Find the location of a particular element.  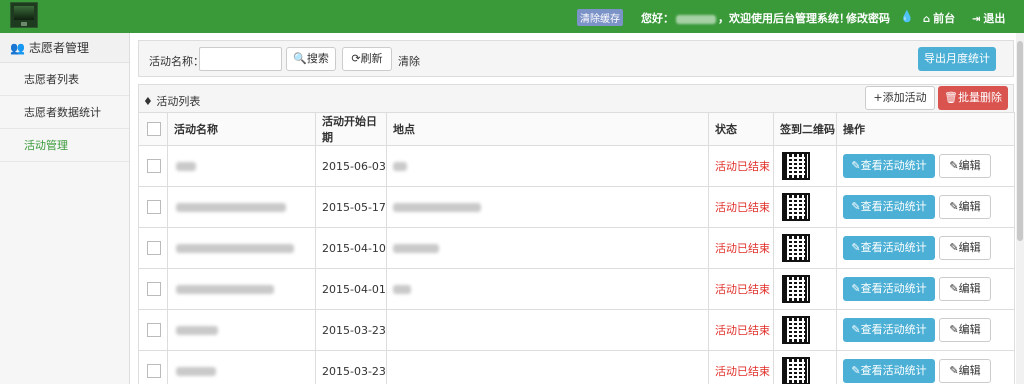

start-date-cell: 2015-06-03 is located at coordinates (351, 166).